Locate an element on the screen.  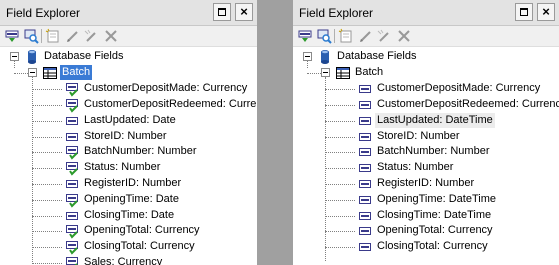
field-label: Status: Number is located at coordinates (415, 167).